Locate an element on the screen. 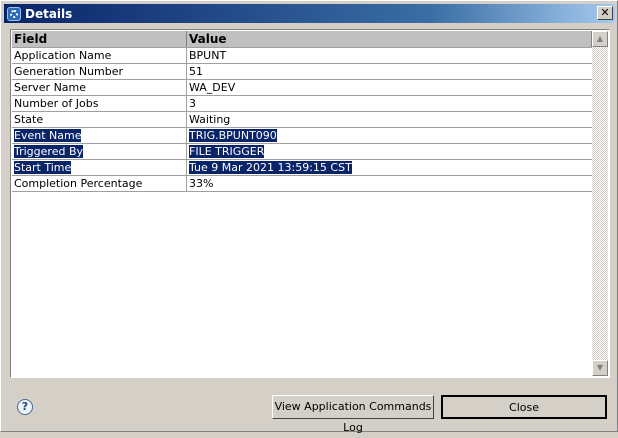 Image resolution: width=618 pixels, height=438 pixels. table-row: Generation Number 51 is located at coordinates (302, 72).